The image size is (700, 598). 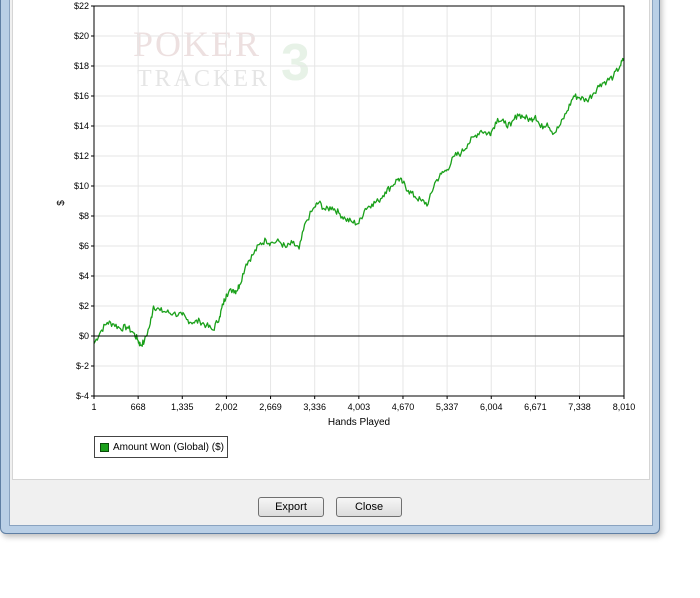 I want to click on y-tick-label: $8, so click(x=84, y=216).